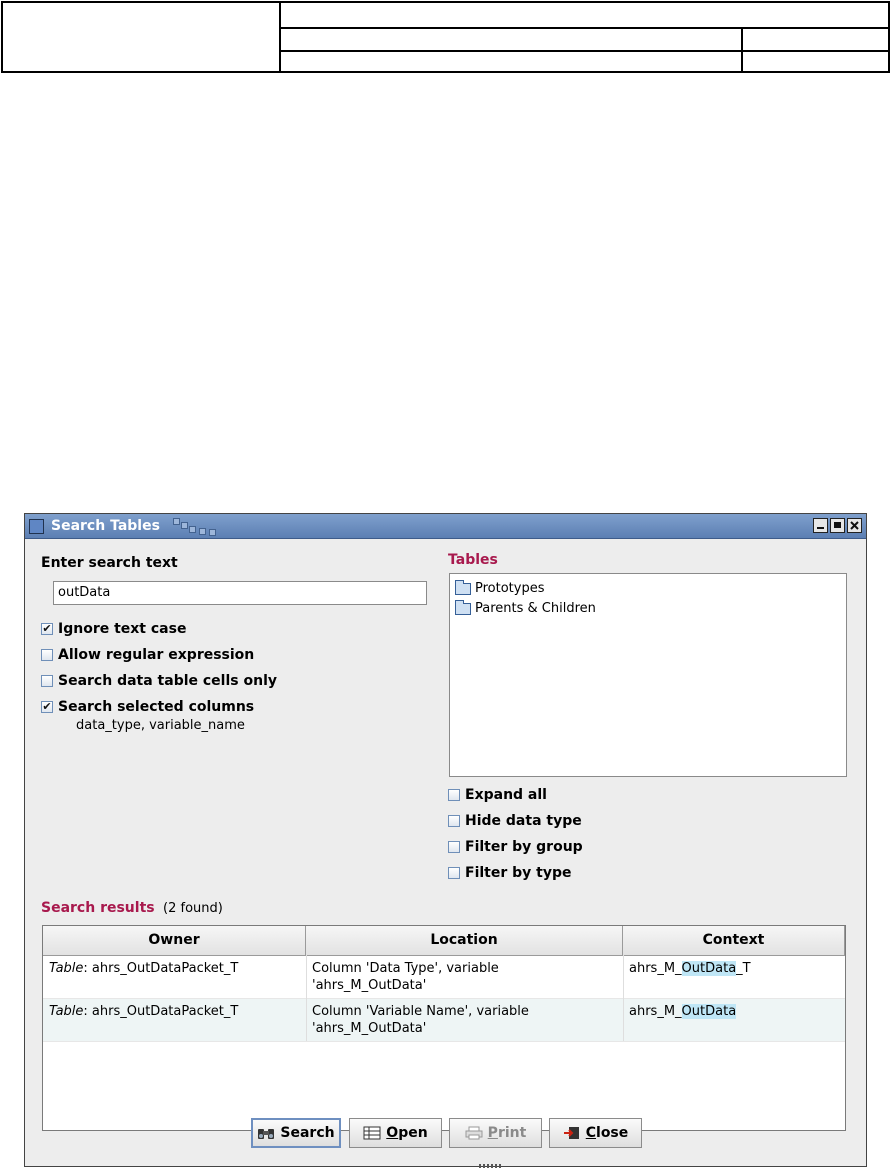 Image resolution: width=892 pixels, height=1169 pixels. I want to click on window-title: Search Tables, so click(105, 526).